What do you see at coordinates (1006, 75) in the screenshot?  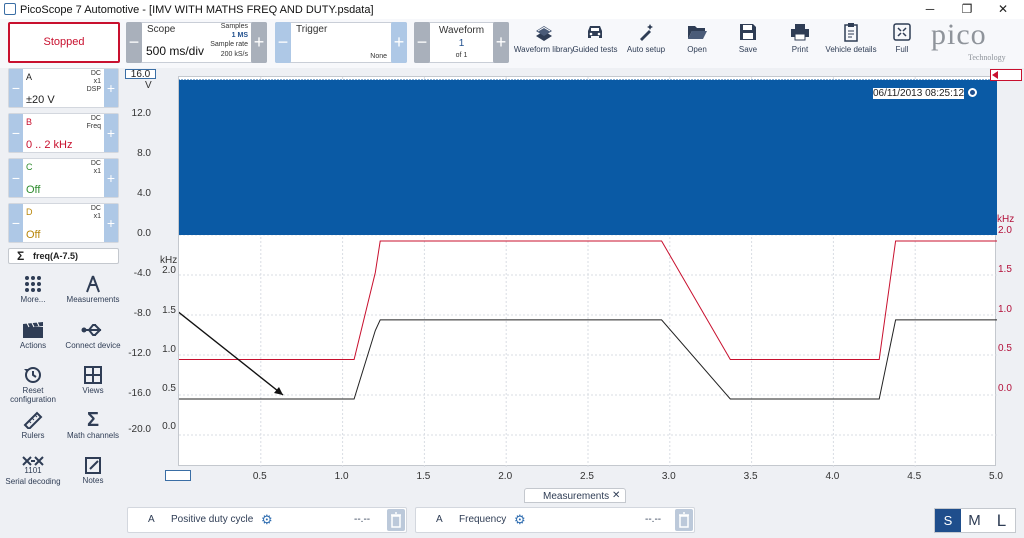 I see `right-scale-marker` at bounding box center [1006, 75].